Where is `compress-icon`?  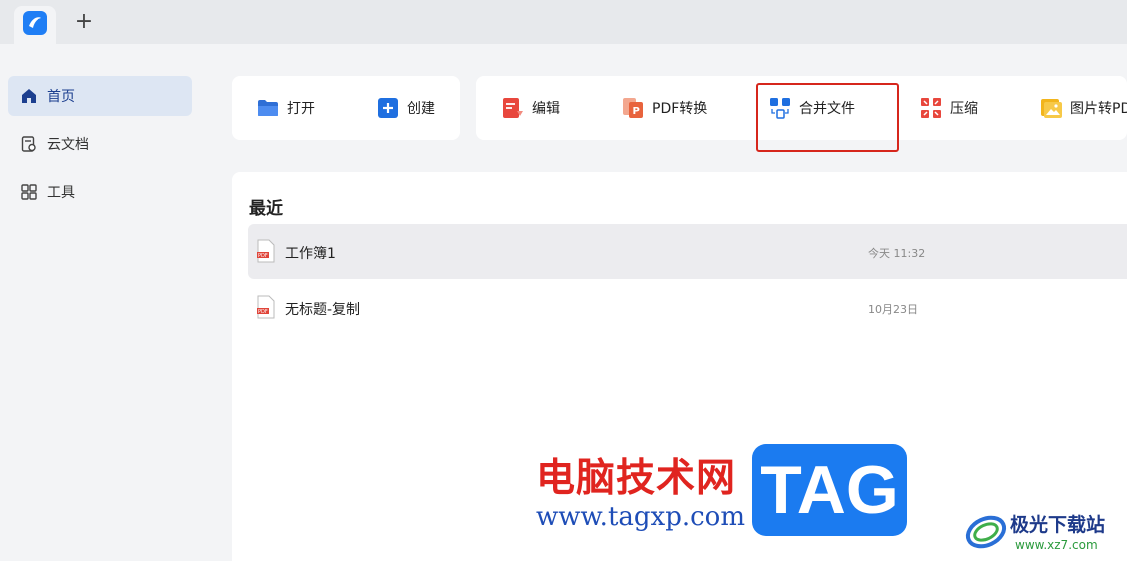
compress-icon is located at coordinates (931, 108).